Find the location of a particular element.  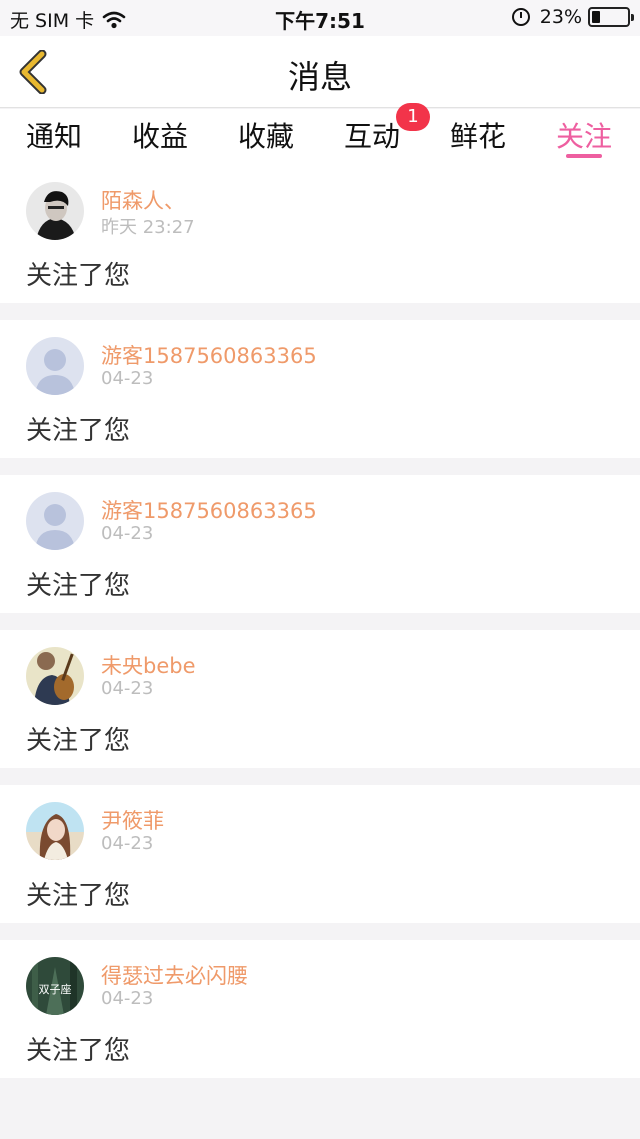

user-name: 尹筱菲 is located at coordinates (132, 820).